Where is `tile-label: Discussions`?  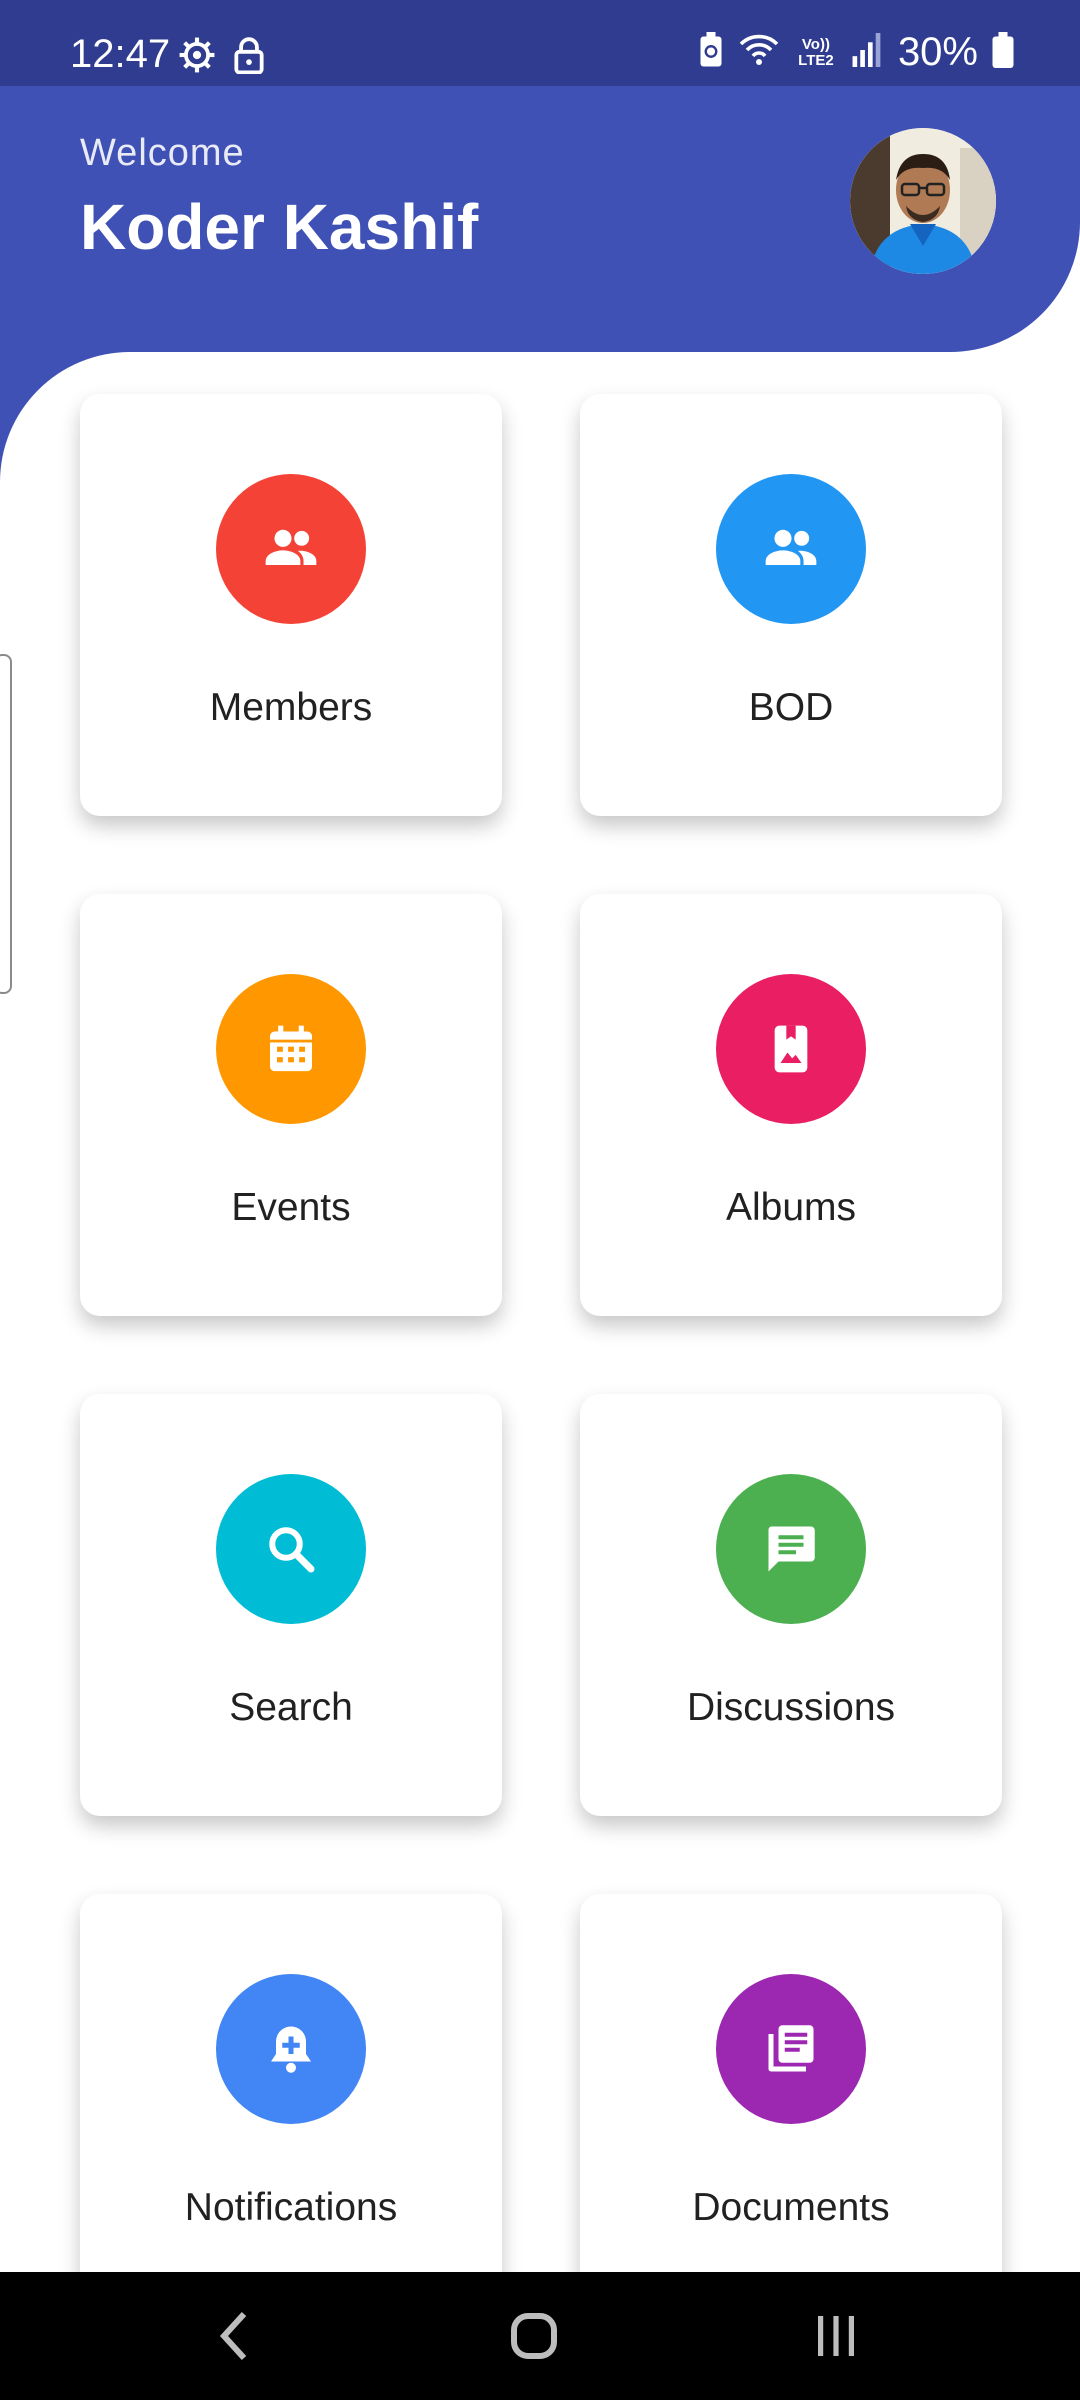 tile-label: Discussions is located at coordinates (791, 1707).